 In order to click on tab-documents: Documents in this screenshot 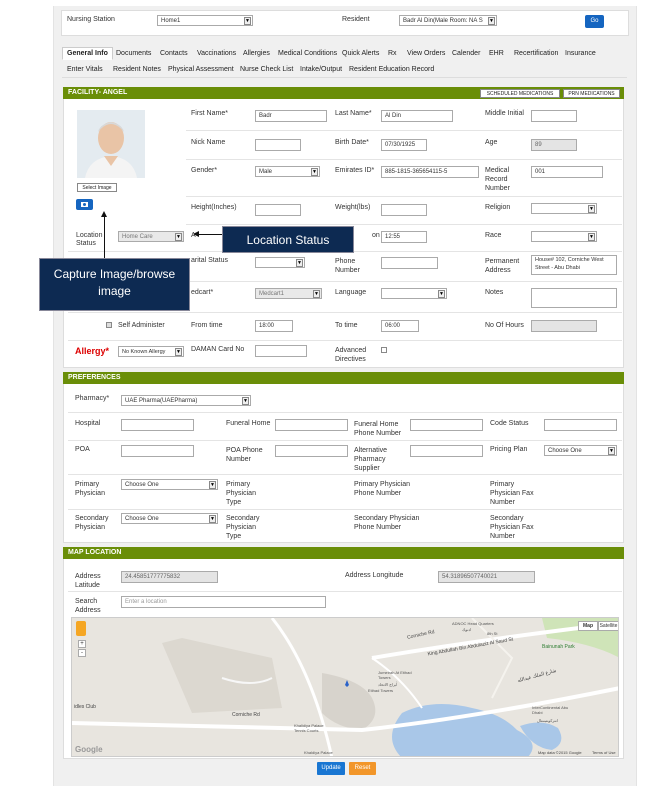, I will do `click(133, 53)`.